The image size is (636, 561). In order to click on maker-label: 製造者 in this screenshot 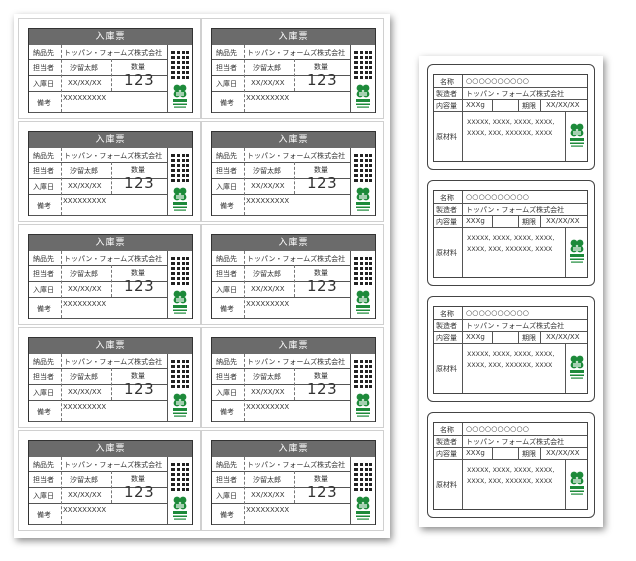, I will do `click(446, 210)`.